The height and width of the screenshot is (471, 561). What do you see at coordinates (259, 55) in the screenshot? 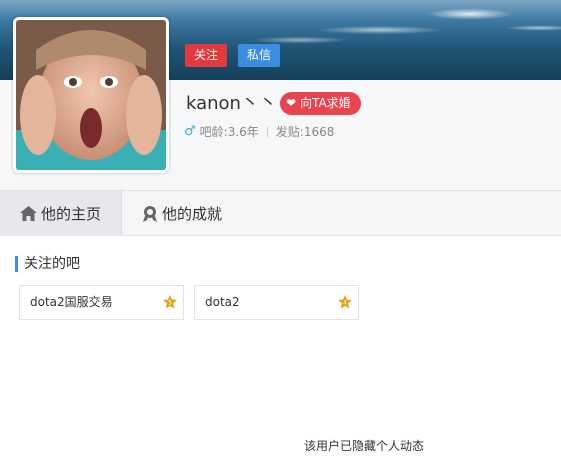
I see `message-button: 私信` at bounding box center [259, 55].